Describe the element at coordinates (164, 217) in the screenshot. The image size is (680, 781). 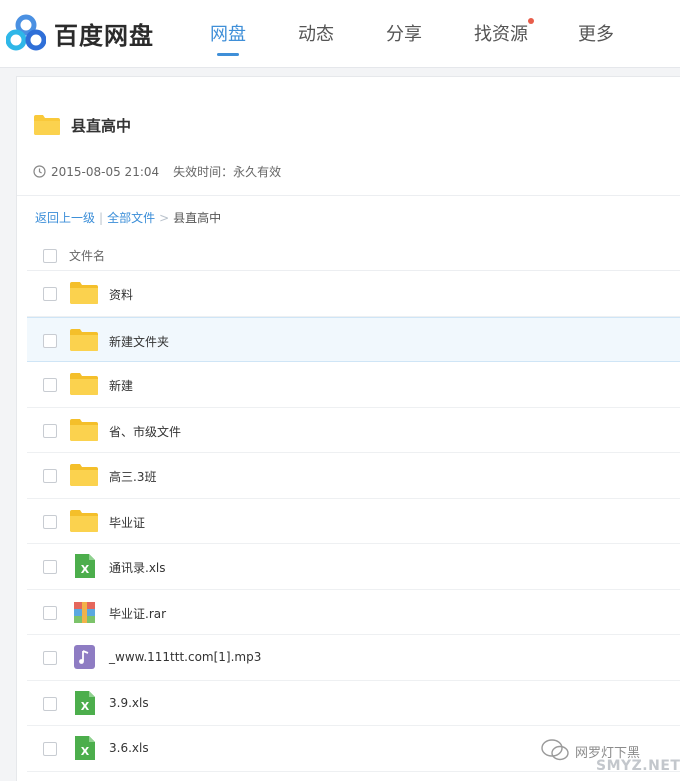
I see `breadcrumb-arrow: >` at that location.